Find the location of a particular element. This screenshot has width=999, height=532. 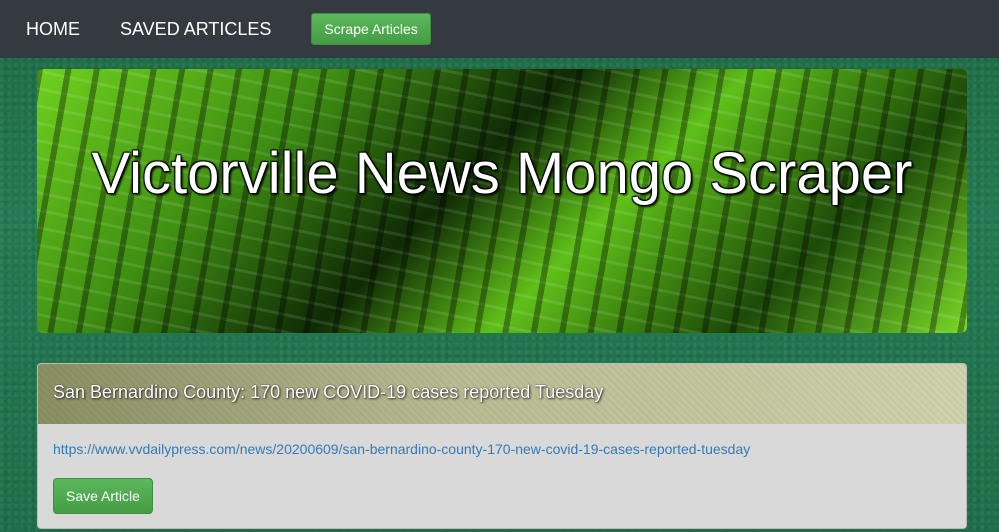

scrape-articles-button: Scrape Articles is located at coordinates (371, 29).